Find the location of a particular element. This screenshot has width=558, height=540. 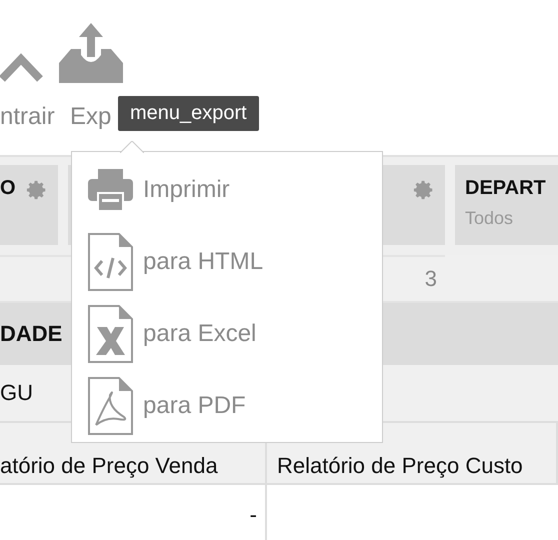

toolbar-label: Exp is located at coordinates (91, 117).